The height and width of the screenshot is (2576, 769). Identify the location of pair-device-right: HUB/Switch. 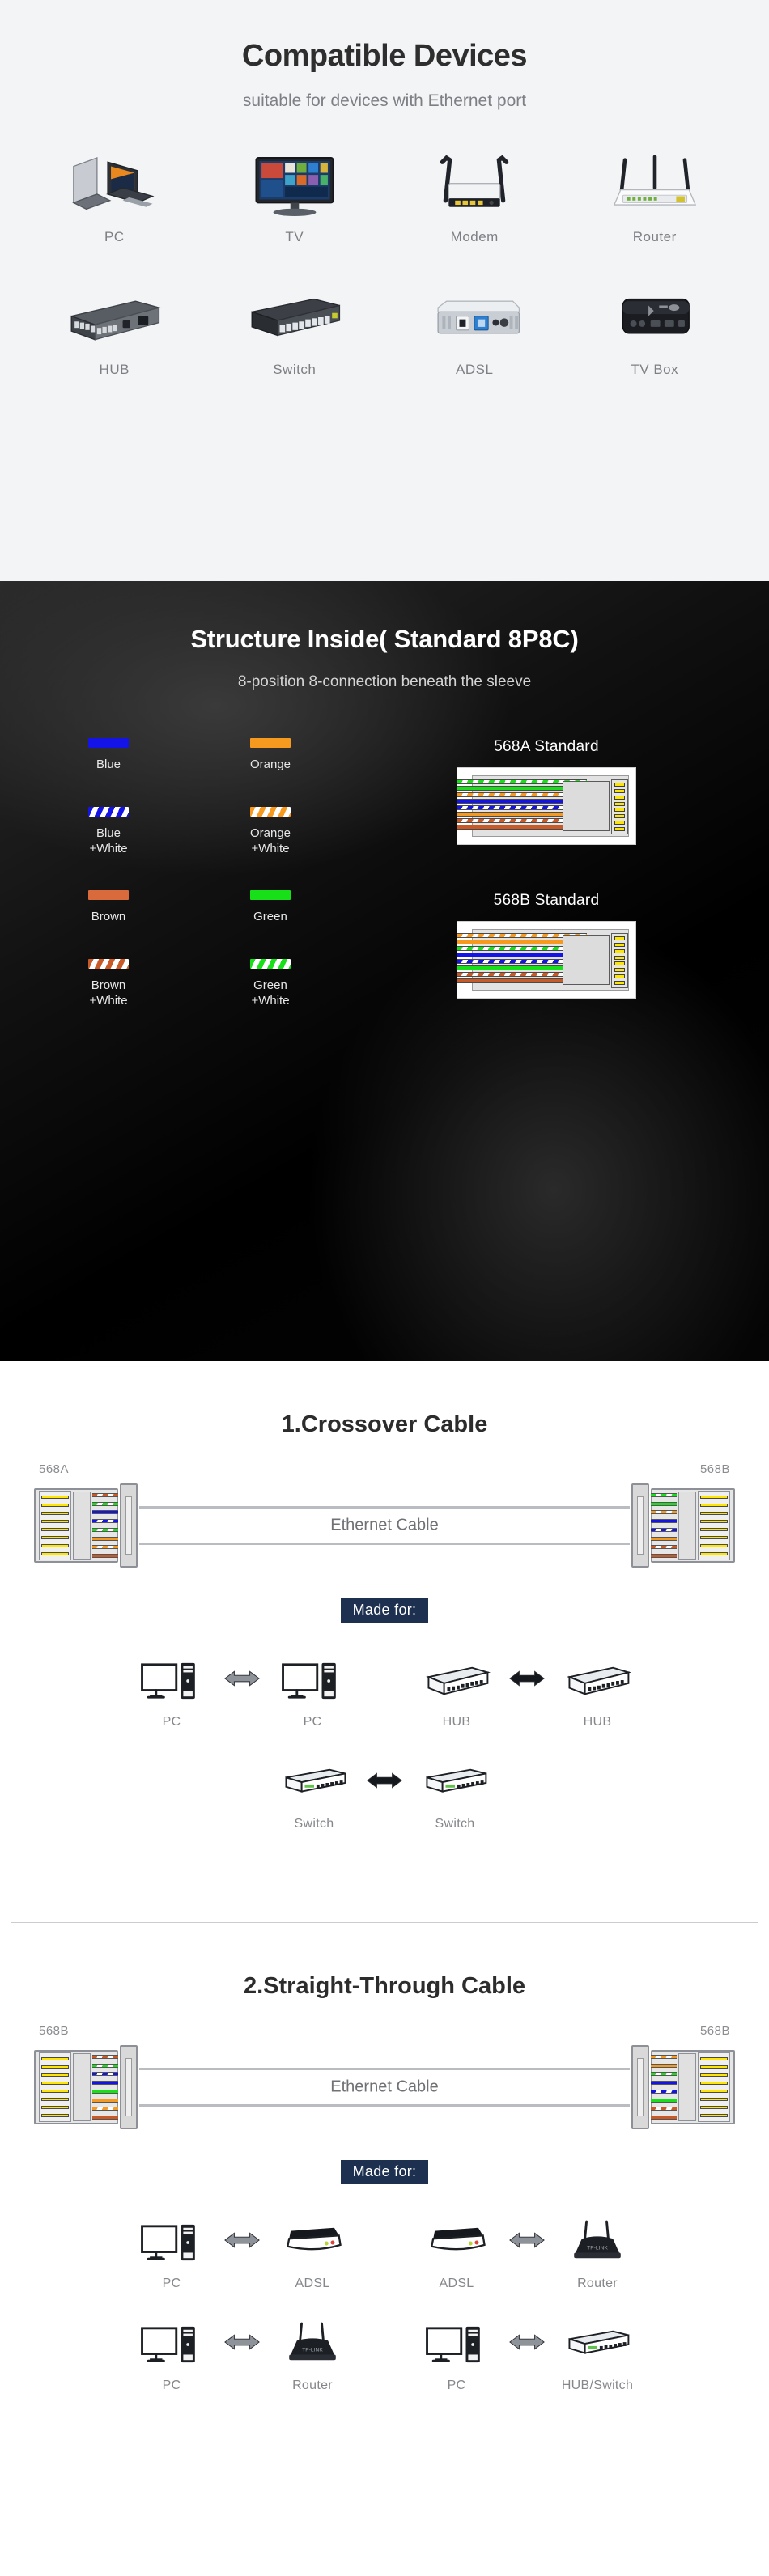
(597, 2354).